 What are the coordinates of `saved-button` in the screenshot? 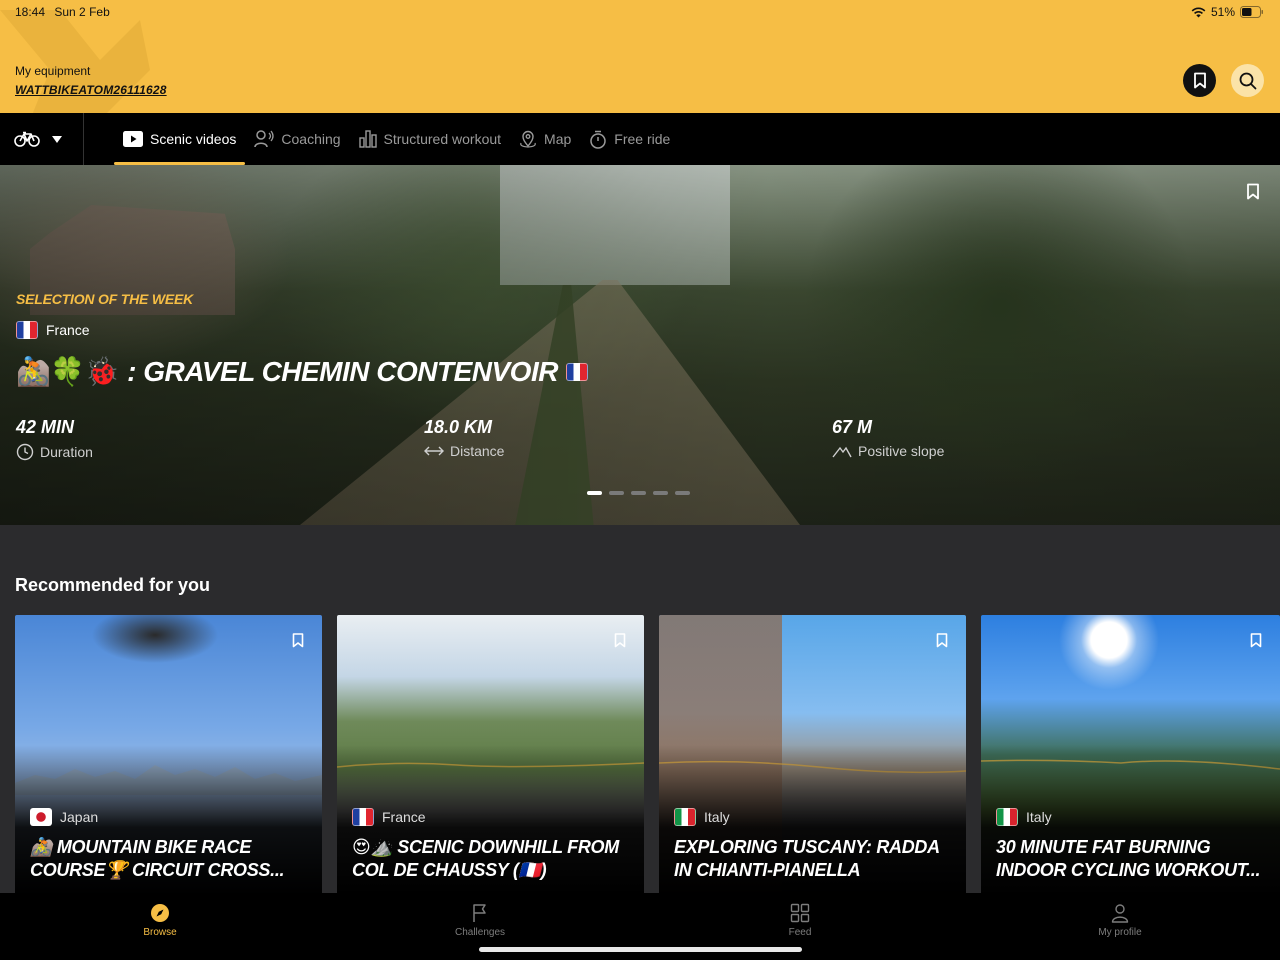 It's located at (1199, 80).